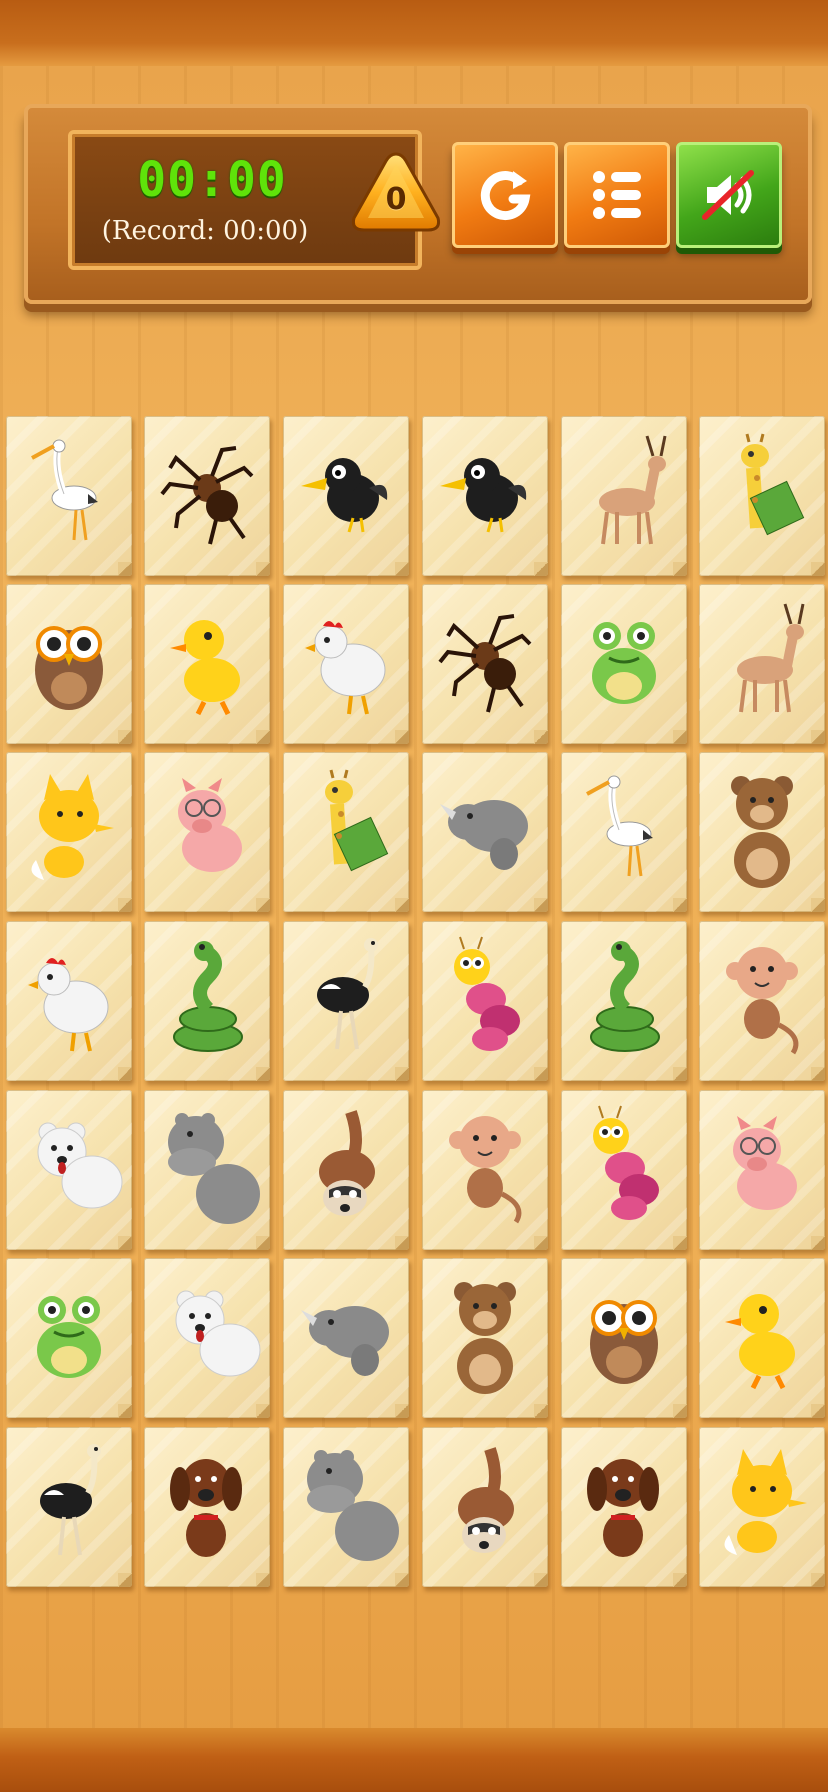 This screenshot has width=828, height=1792. I want to click on restart-button, so click(505, 195).